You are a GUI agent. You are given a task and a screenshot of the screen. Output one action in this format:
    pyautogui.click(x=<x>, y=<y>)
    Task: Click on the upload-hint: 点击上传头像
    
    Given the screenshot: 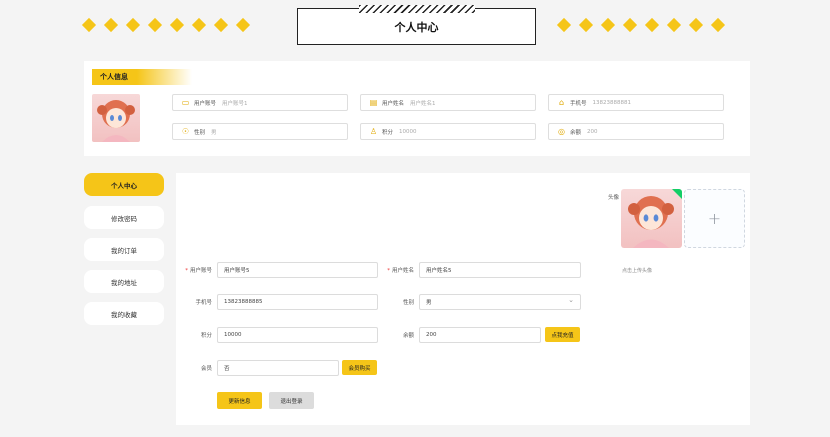 What is the action you would take?
    pyautogui.click(x=637, y=271)
    